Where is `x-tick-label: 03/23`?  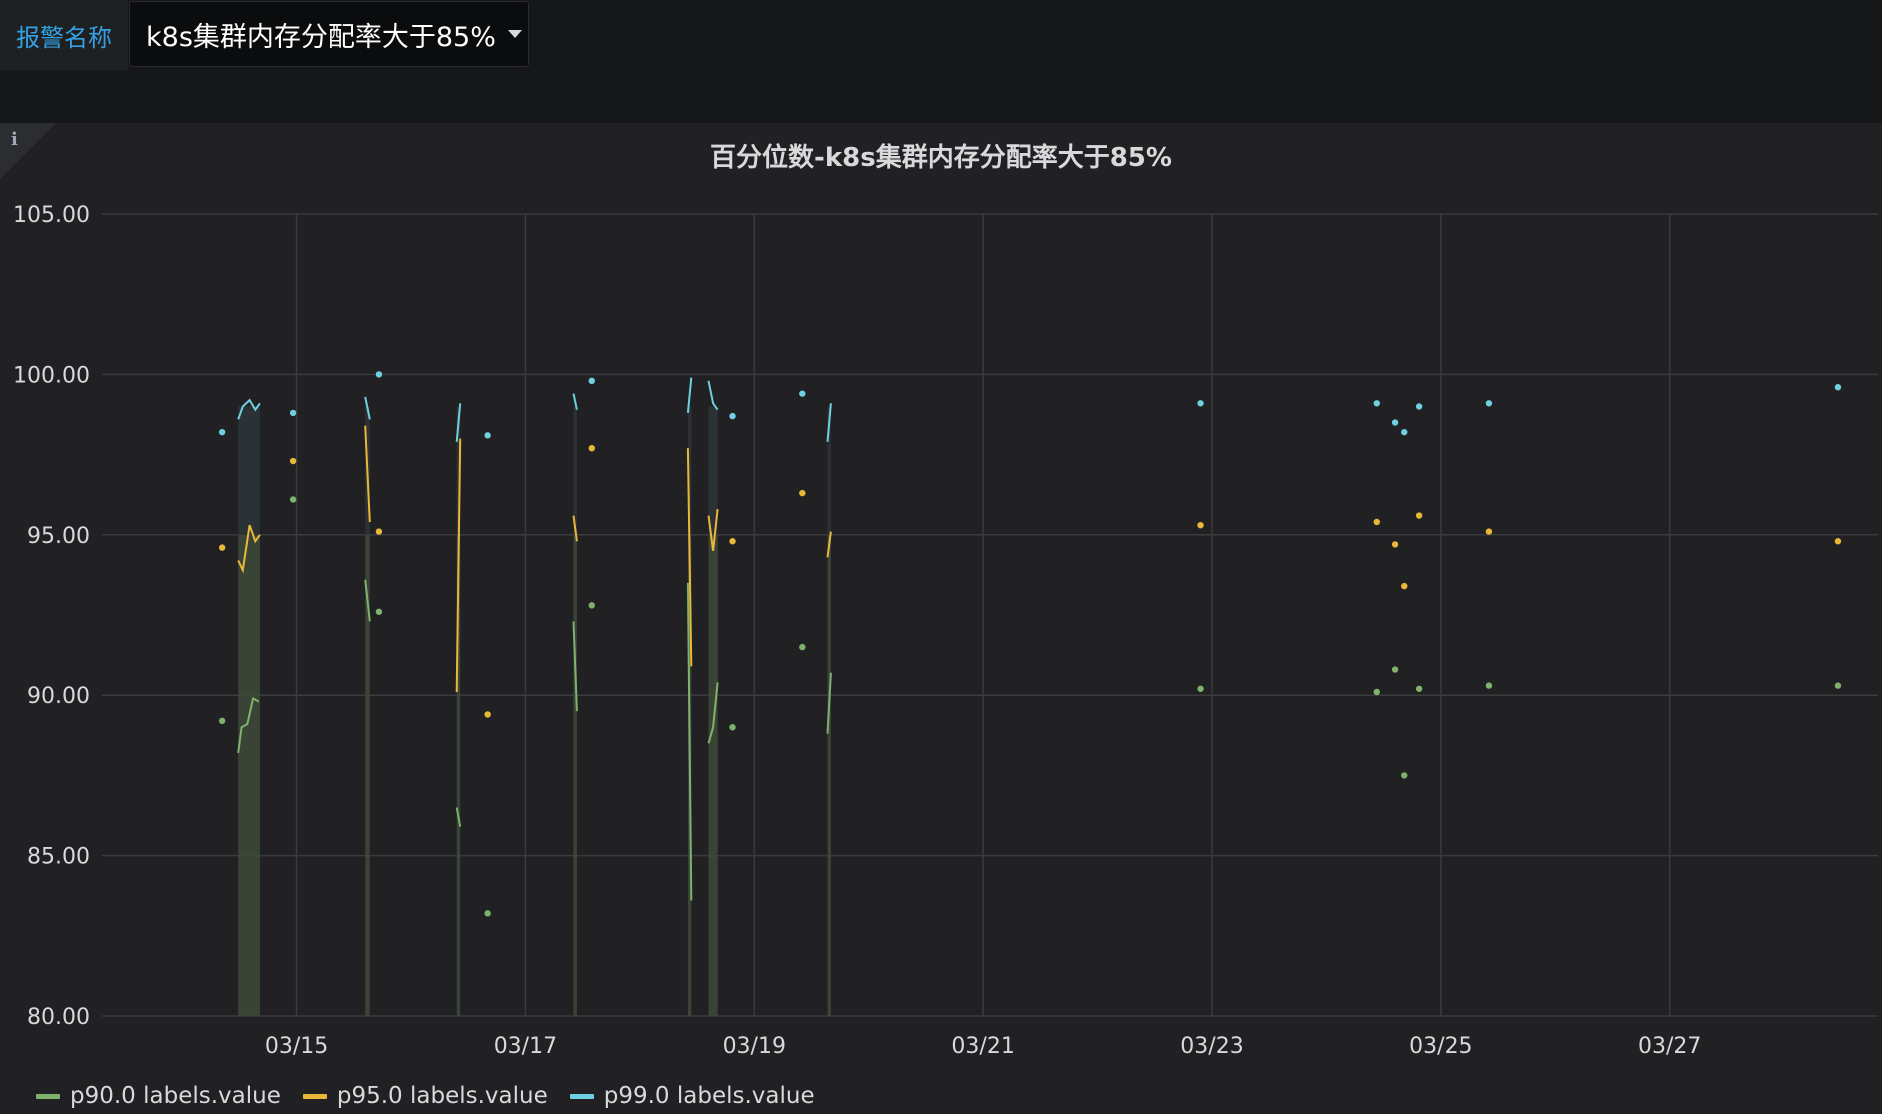
x-tick-label: 03/23 is located at coordinates (1211, 1046).